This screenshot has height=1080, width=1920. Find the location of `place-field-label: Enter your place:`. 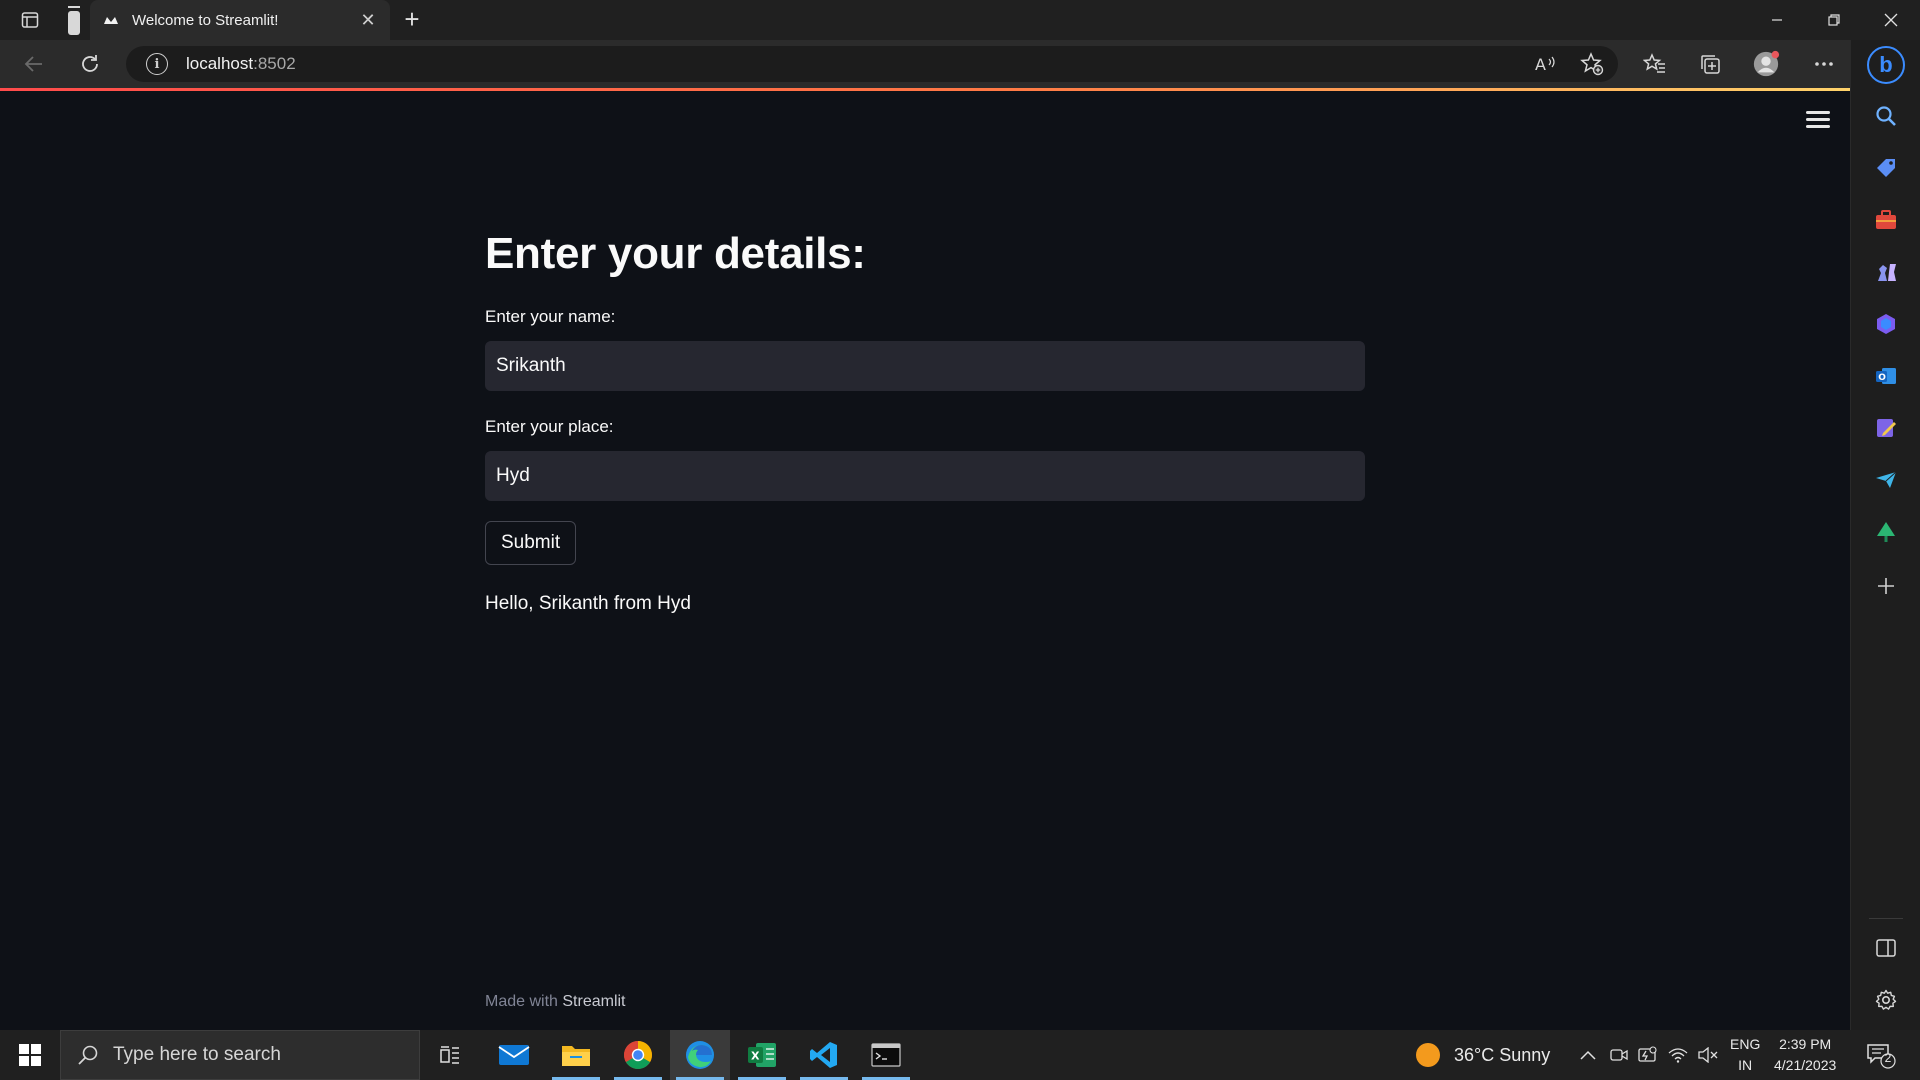

place-field-label: Enter your place: is located at coordinates (549, 426).